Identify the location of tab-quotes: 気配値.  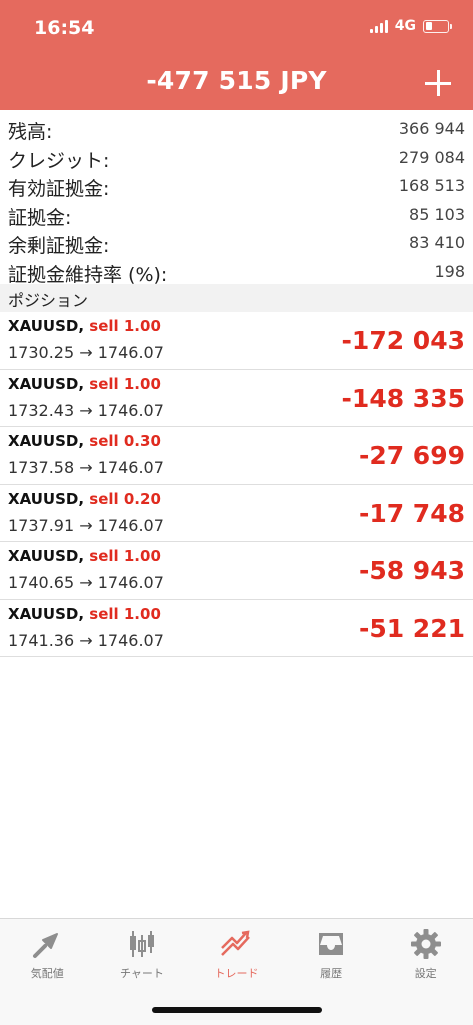
(47, 954).